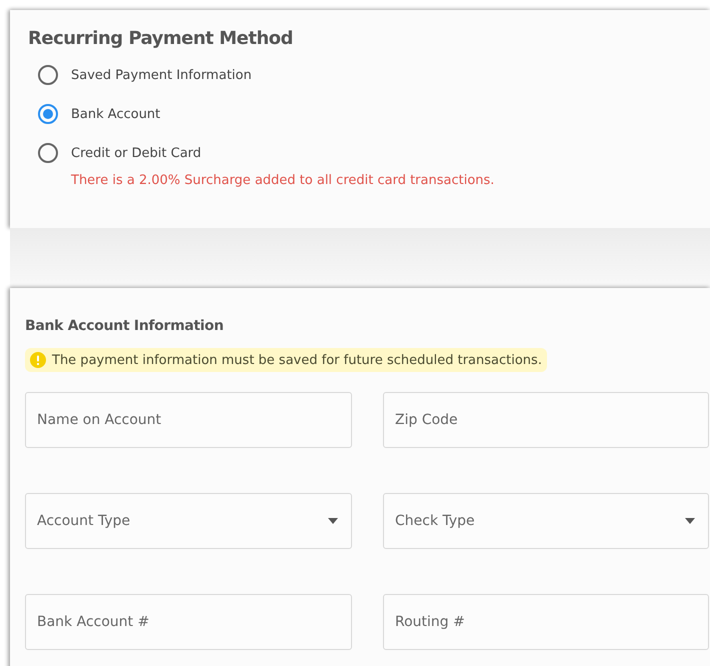  I want to click on warning-icon, so click(38, 360).